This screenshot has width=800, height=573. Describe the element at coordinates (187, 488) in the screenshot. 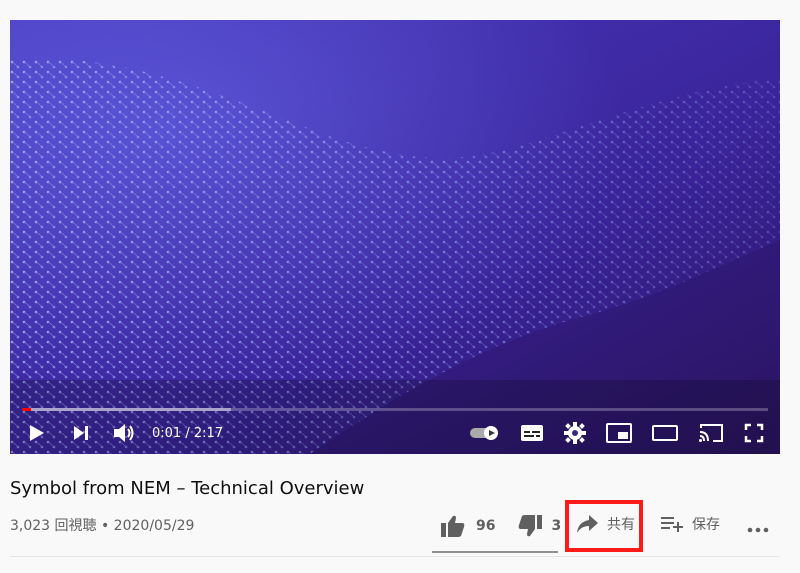

I see `video-title: Symbol from NEM – Technical Overview` at that location.